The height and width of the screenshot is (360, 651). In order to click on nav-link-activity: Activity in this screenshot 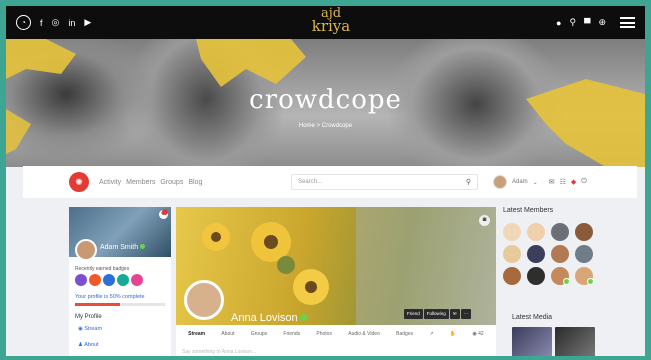, I will do `click(110, 182)`.